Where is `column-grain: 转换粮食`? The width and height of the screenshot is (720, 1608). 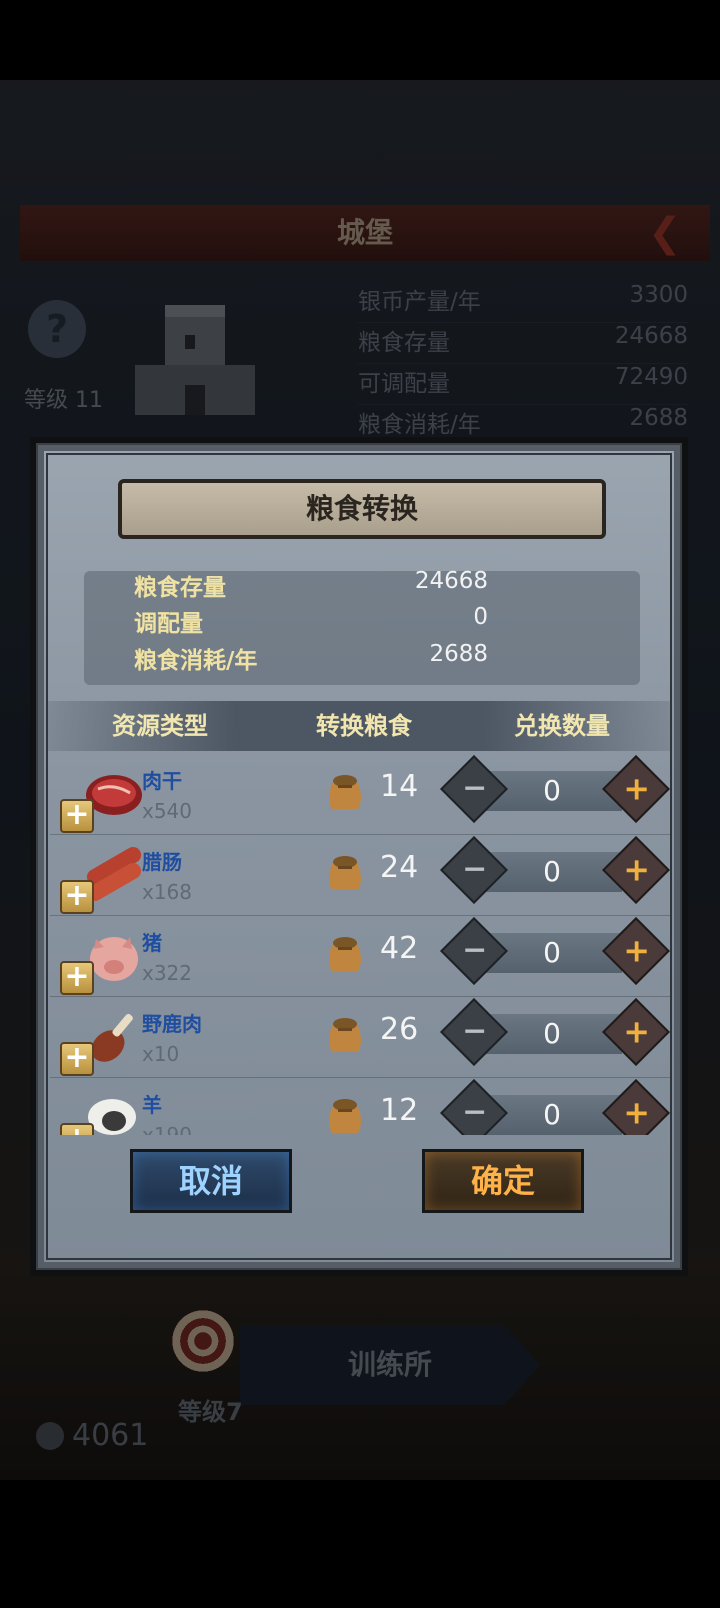 column-grain: 转换粮食 is located at coordinates (364, 726).